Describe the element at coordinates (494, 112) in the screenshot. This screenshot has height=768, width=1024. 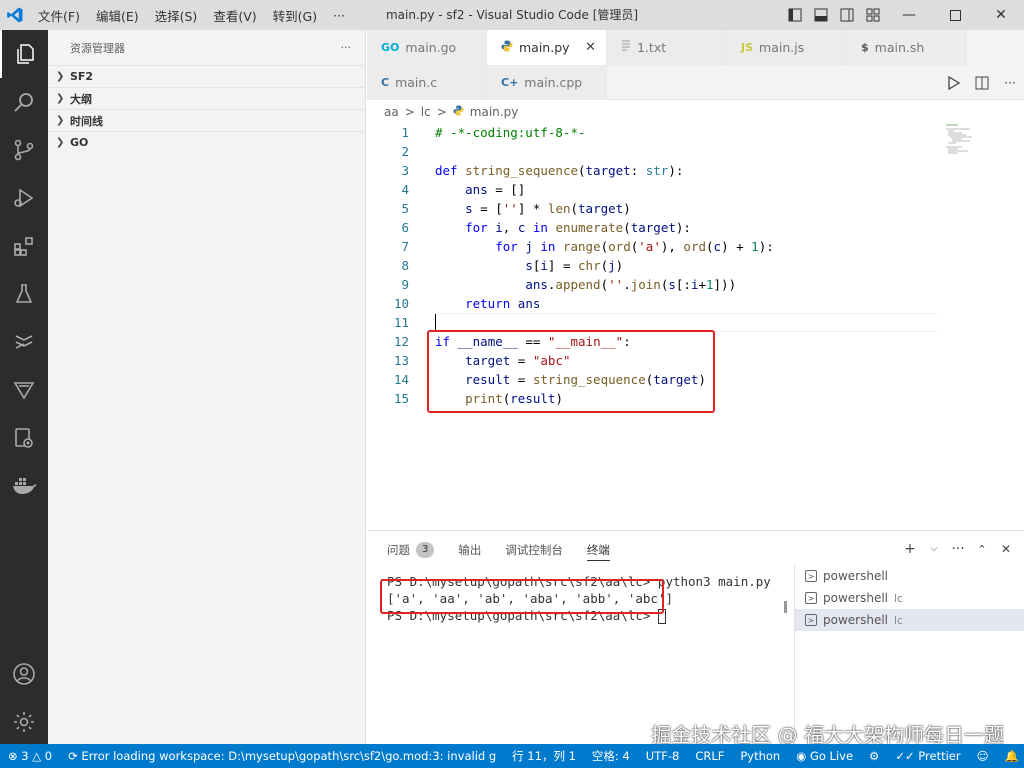
I see `breadcrumb-main-py: main.py` at that location.